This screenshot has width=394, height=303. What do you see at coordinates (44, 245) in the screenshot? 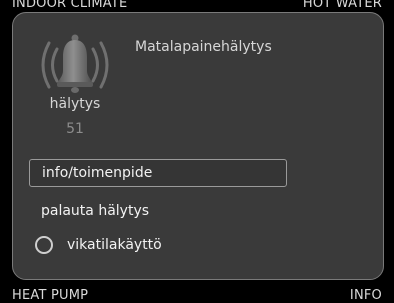
I see `radio-button` at bounding box center [44, 245].